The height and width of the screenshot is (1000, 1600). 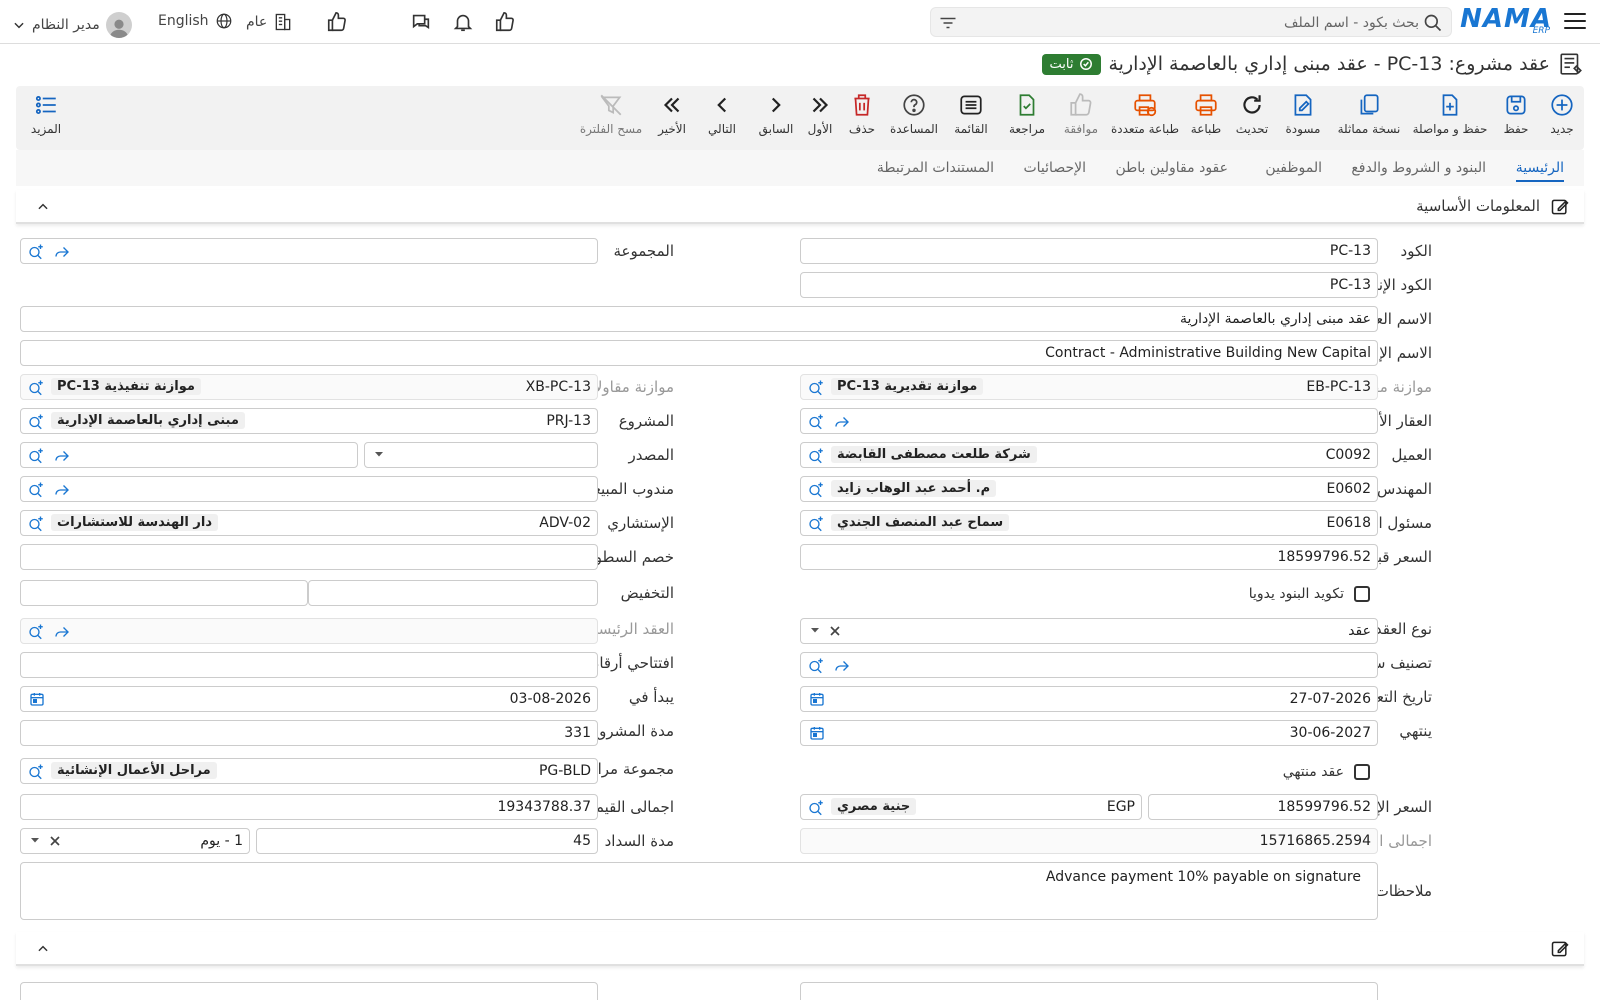 What do you see at coordinates (463, 22) in the screenshot?
I see `notification-bell-icon` at bounding box center [463, 22].